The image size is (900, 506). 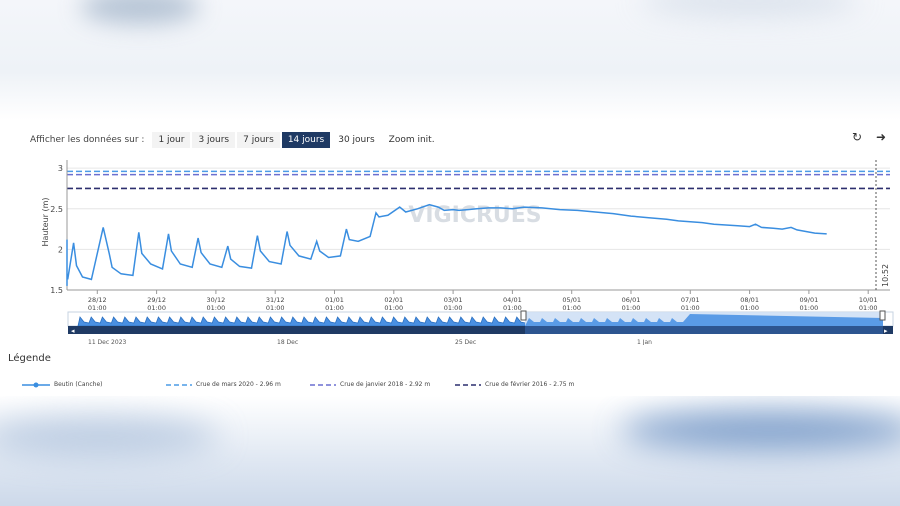 What do you see at coordinates (56, 290) in the screenshot?
I see `y-tick-label: 1.5` at bounding box center [56, 290].